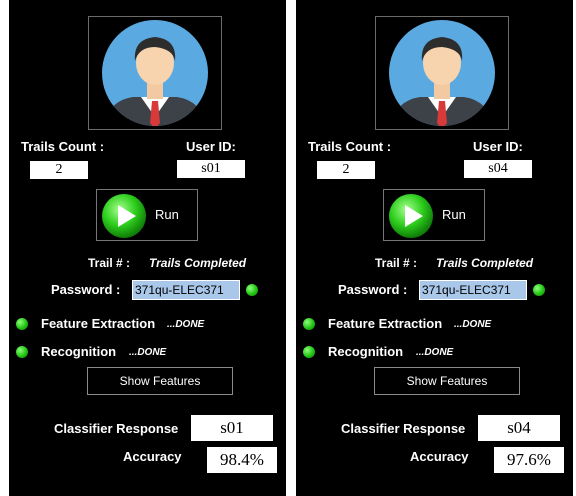  Describe the element at coordinates (498, 169) in the screenshot. I see `user-id-field: s04` at that location.